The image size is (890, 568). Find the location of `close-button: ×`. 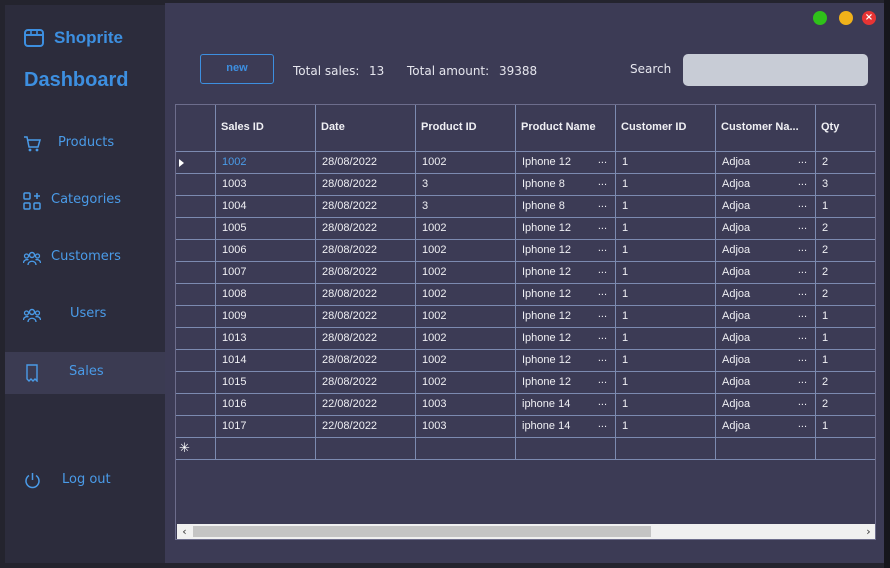

close-button: × is located at coordinates (869, 18).